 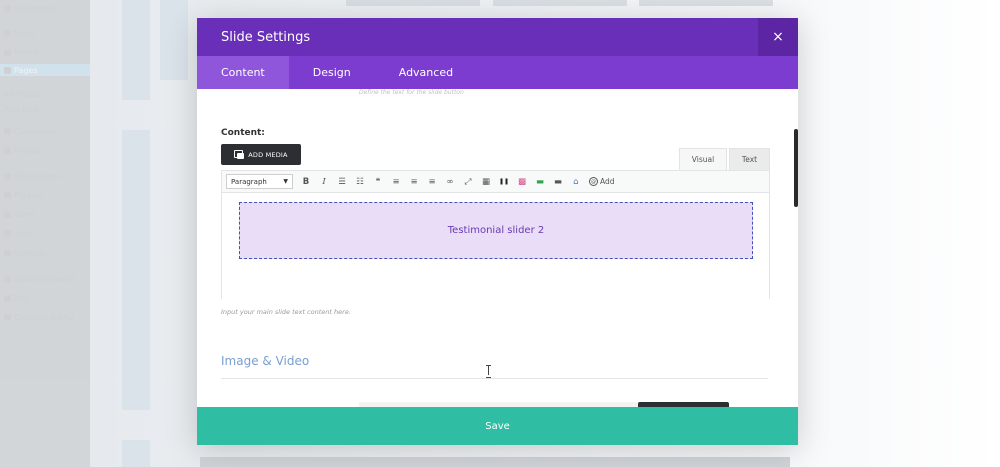 What do you see at coordinates (450, 182) in the screenshot?
I see `link-icon: ∞` at bounding box center [450, 182].